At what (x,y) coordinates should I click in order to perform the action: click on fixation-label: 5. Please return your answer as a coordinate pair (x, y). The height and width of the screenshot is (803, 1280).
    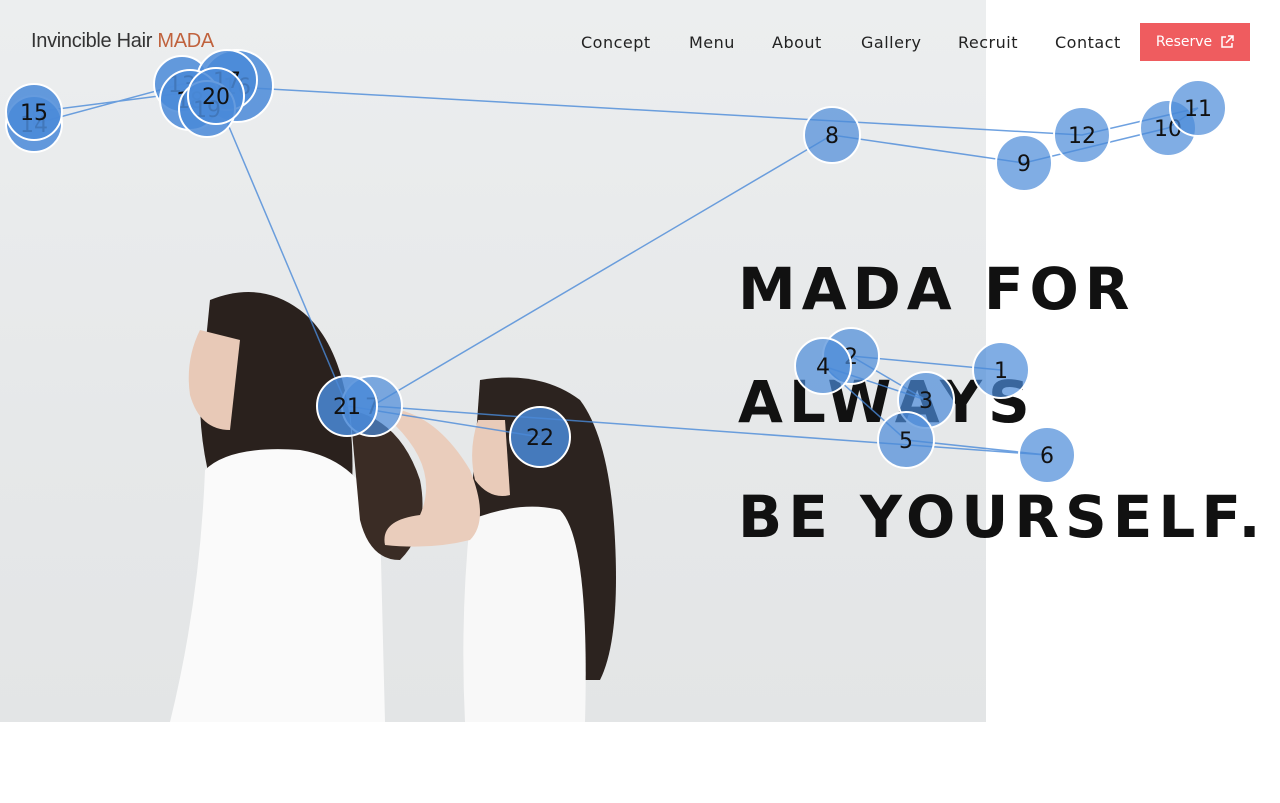
    Looking at the image, I should click on (906, 441).